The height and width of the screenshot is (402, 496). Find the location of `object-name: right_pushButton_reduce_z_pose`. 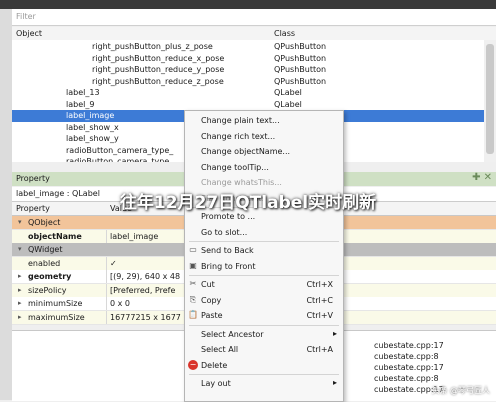

object-name: right_pushButton_reduce_z_pose is located at coordinates (158, 81).